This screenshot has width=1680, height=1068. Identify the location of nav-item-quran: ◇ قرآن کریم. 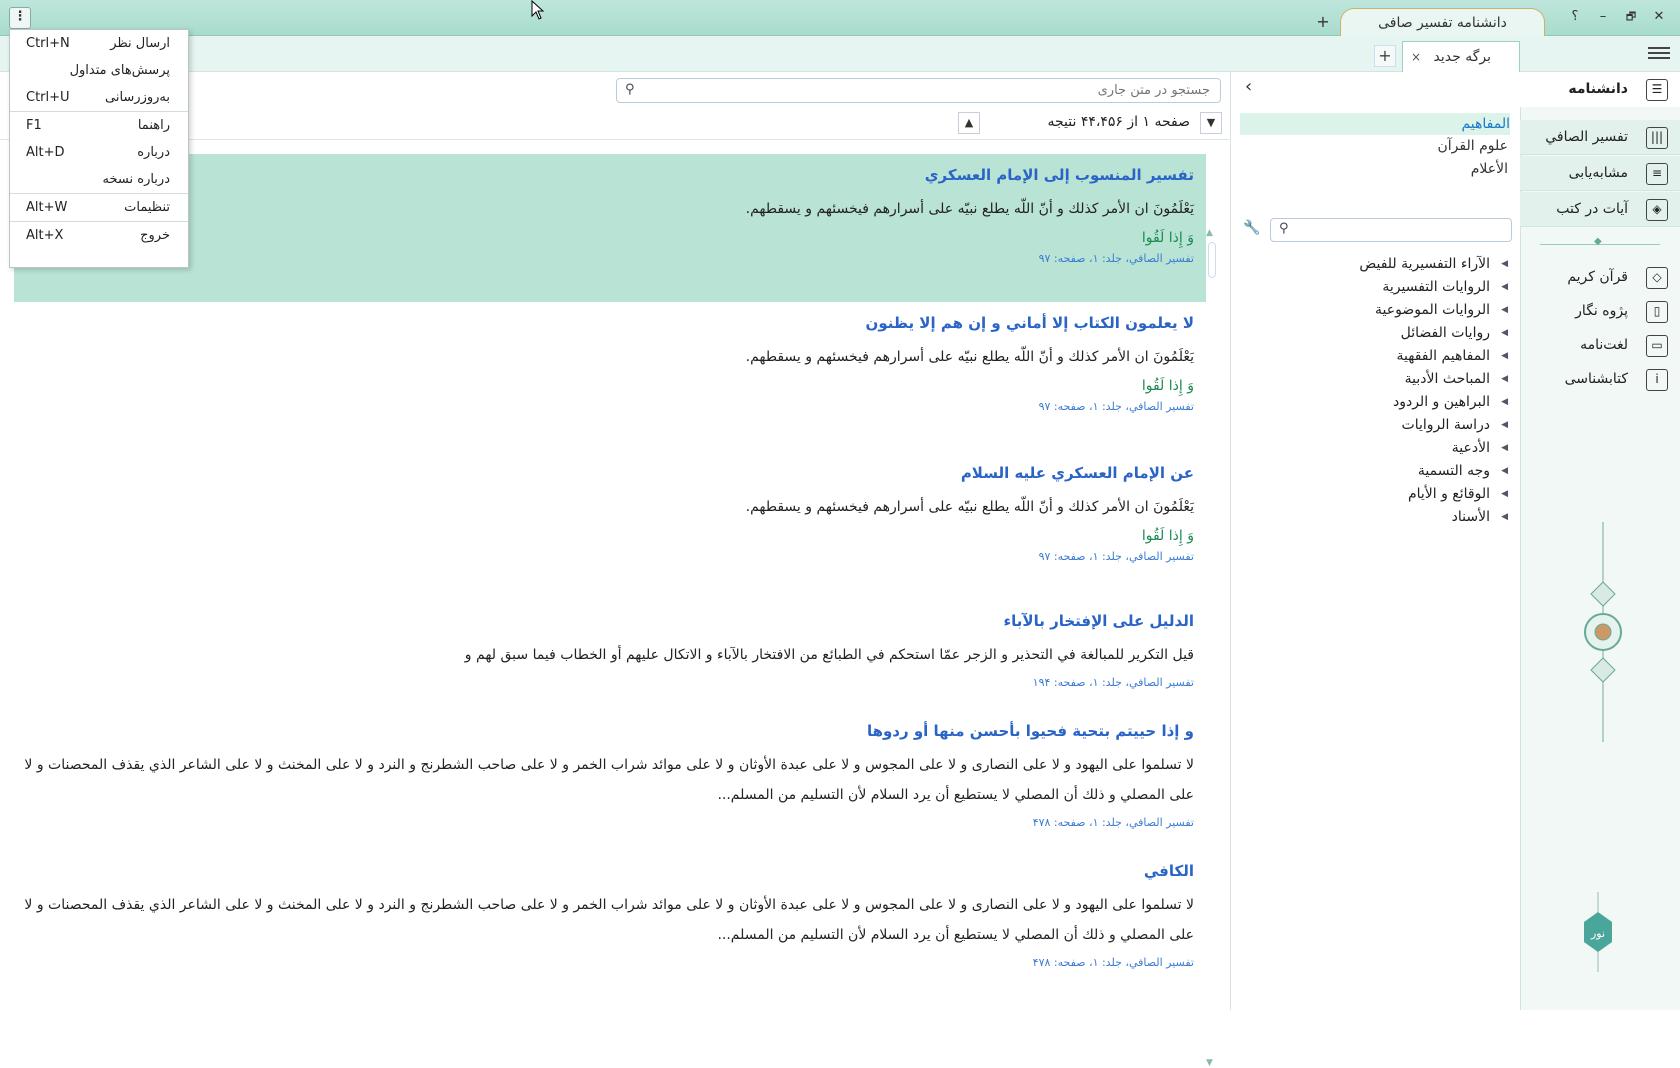
(1600, 277).